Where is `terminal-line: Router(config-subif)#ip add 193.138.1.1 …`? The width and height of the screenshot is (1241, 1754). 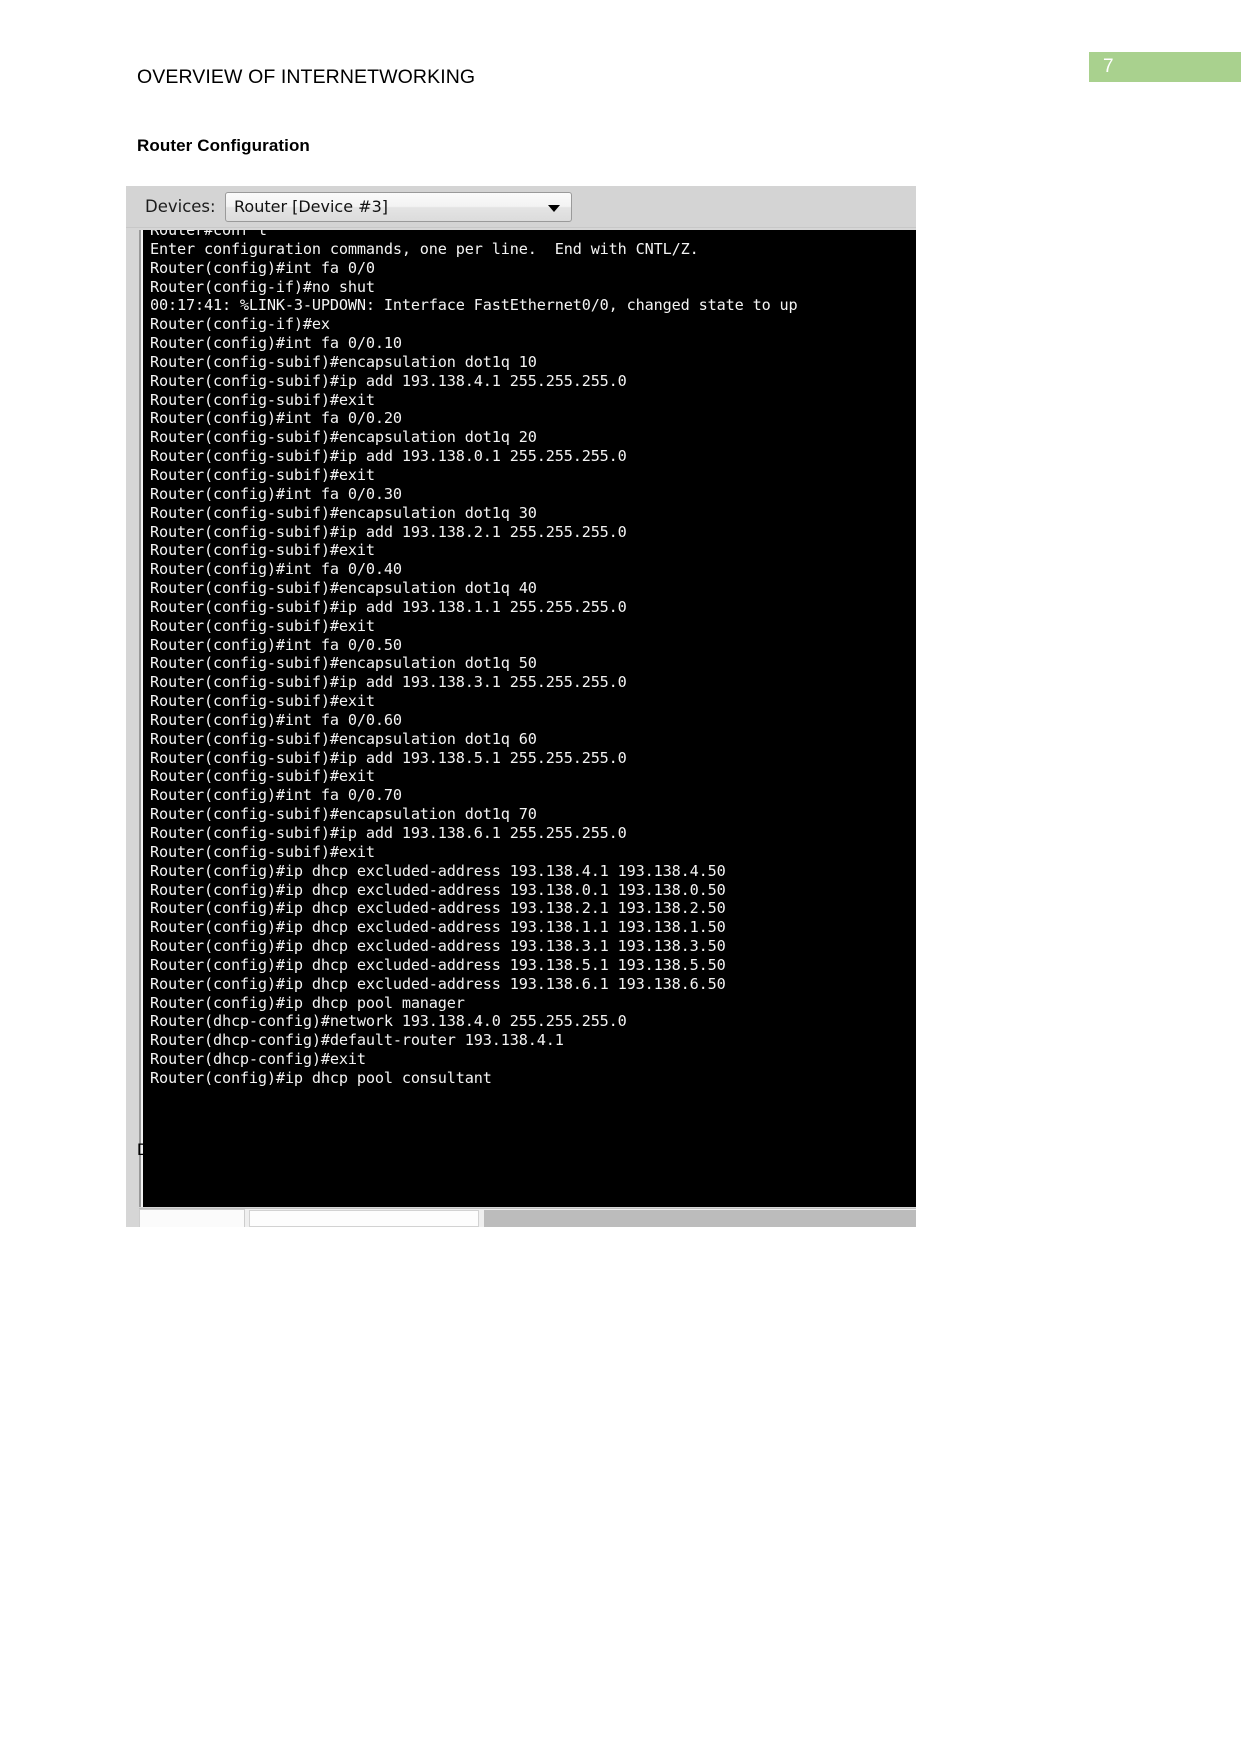 terminal-line: Router(config-subif)#ip add 193.138.1.1 … is located at coordinates (388, 606).